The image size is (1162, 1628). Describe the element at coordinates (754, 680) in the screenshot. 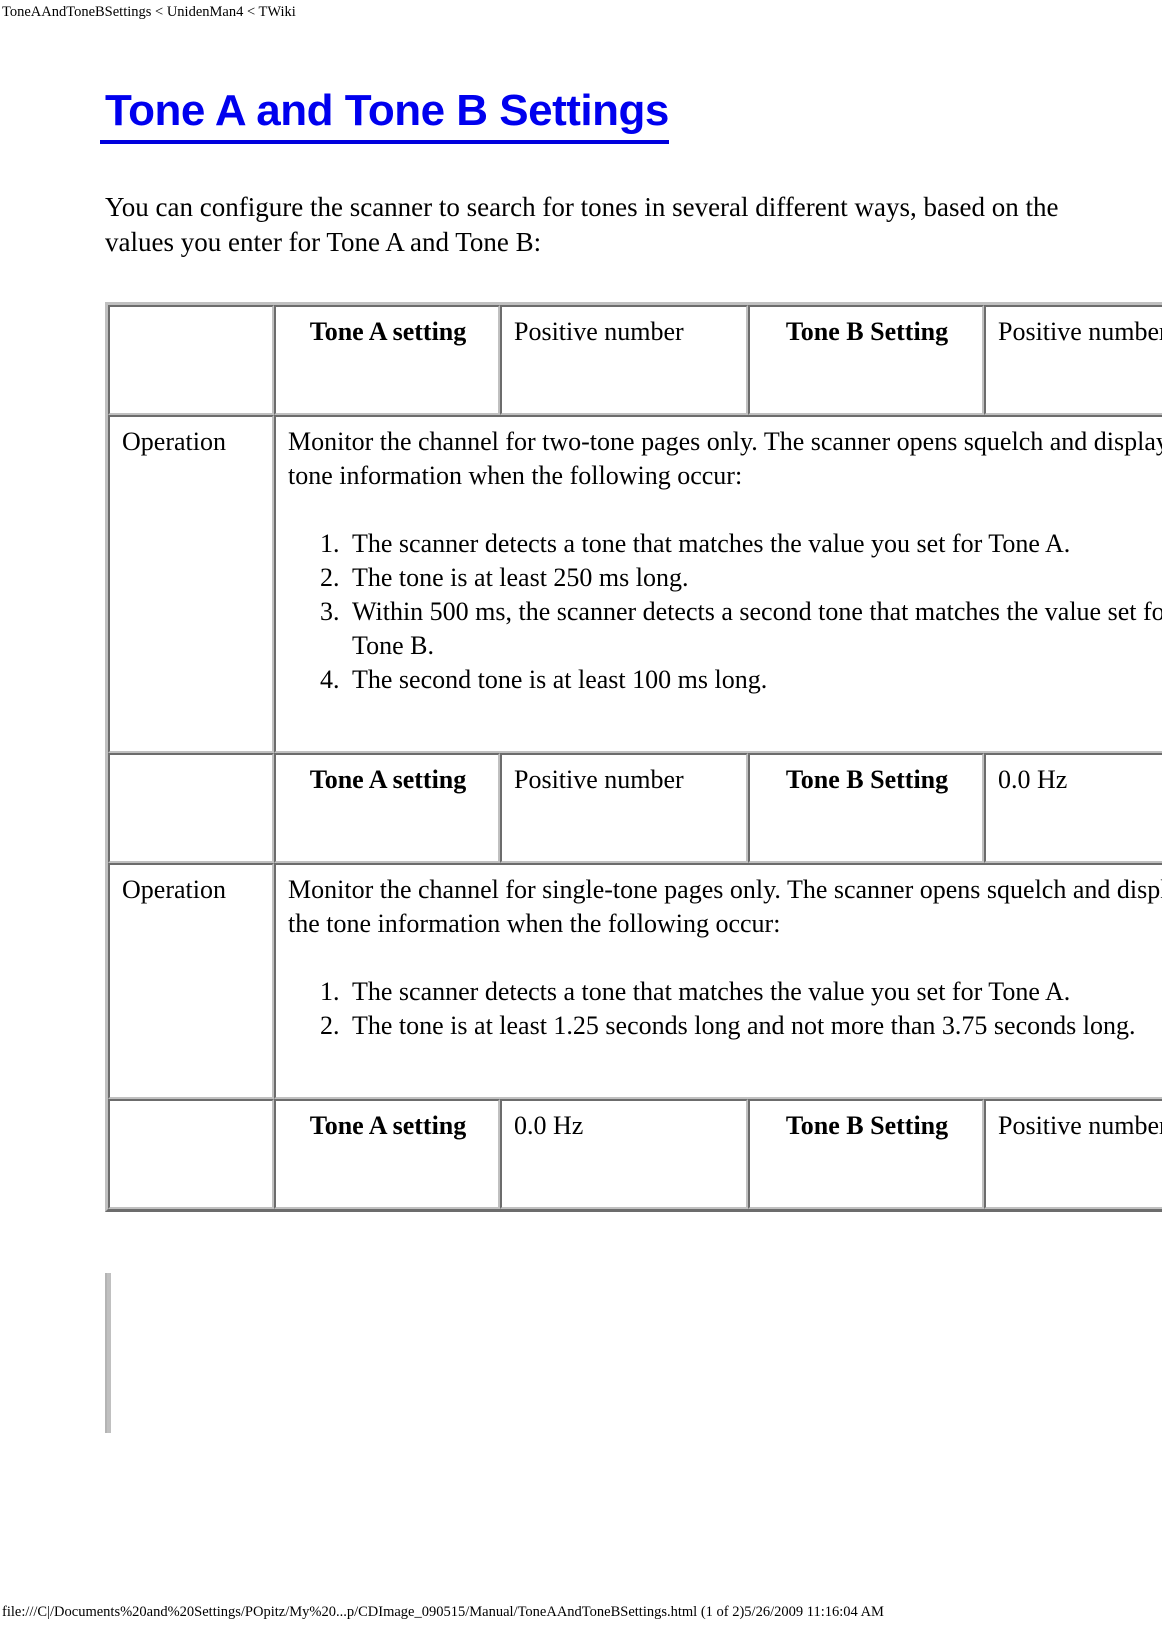

I see `list-item: The second tone is at least 100 ms long.` at that location.